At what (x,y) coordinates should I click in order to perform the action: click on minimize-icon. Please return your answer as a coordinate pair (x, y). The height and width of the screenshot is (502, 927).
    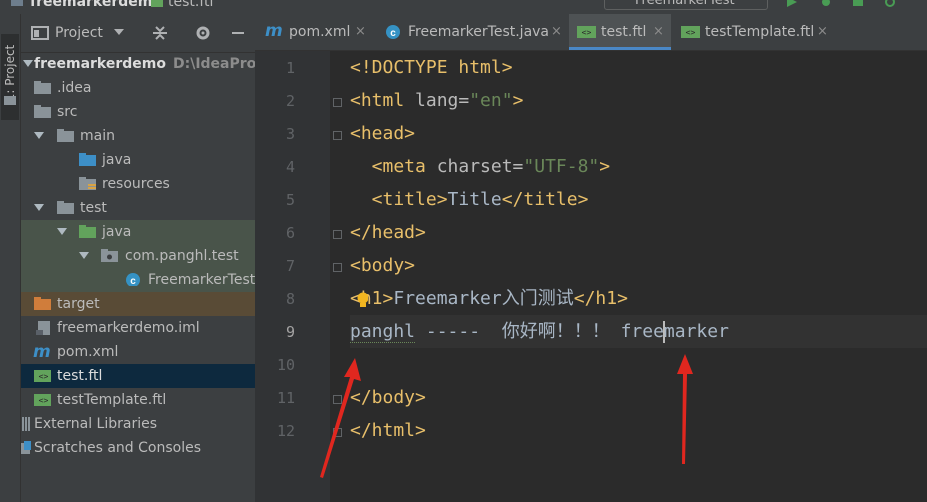
    Looking at the image, I should click on (238, 33).